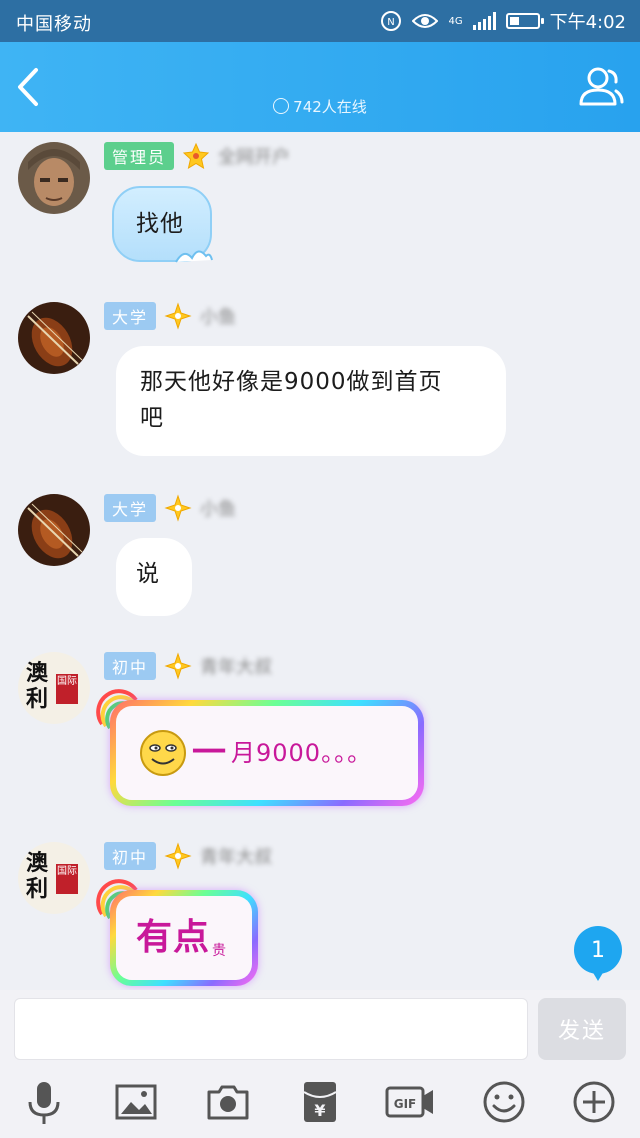 The height and width of the screenshot is (1138, 640). I want to click on online-count-text: 742人在线, so click(330, 107).